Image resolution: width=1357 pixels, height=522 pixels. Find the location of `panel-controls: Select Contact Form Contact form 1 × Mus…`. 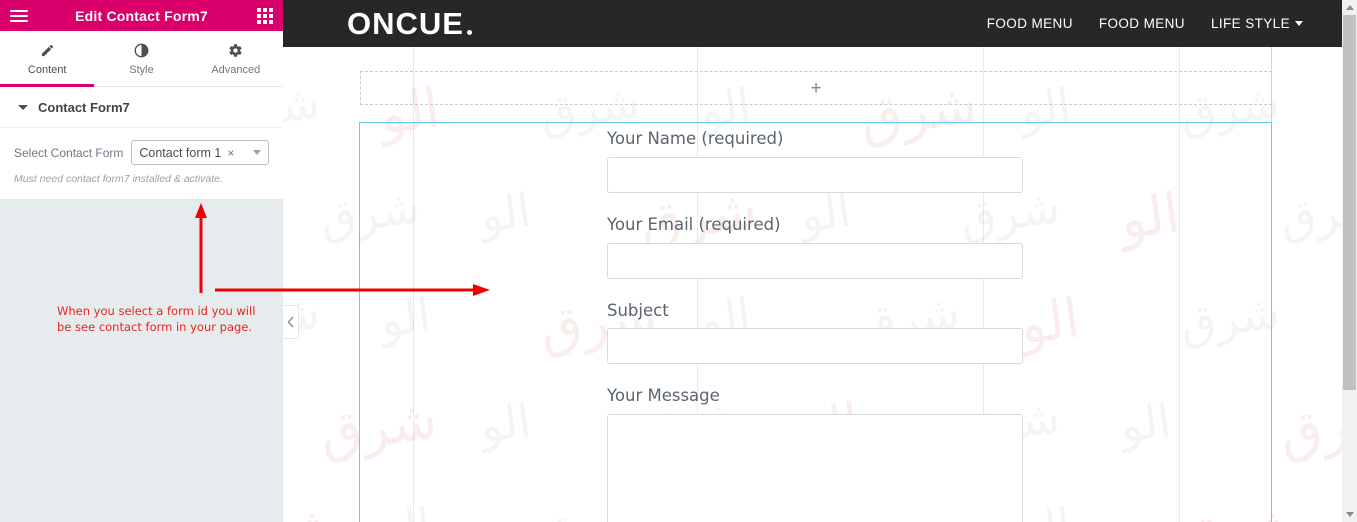

panel-controls: Select Contact Form Contact form 1 × Mus… is located at coordinates (141, 164).